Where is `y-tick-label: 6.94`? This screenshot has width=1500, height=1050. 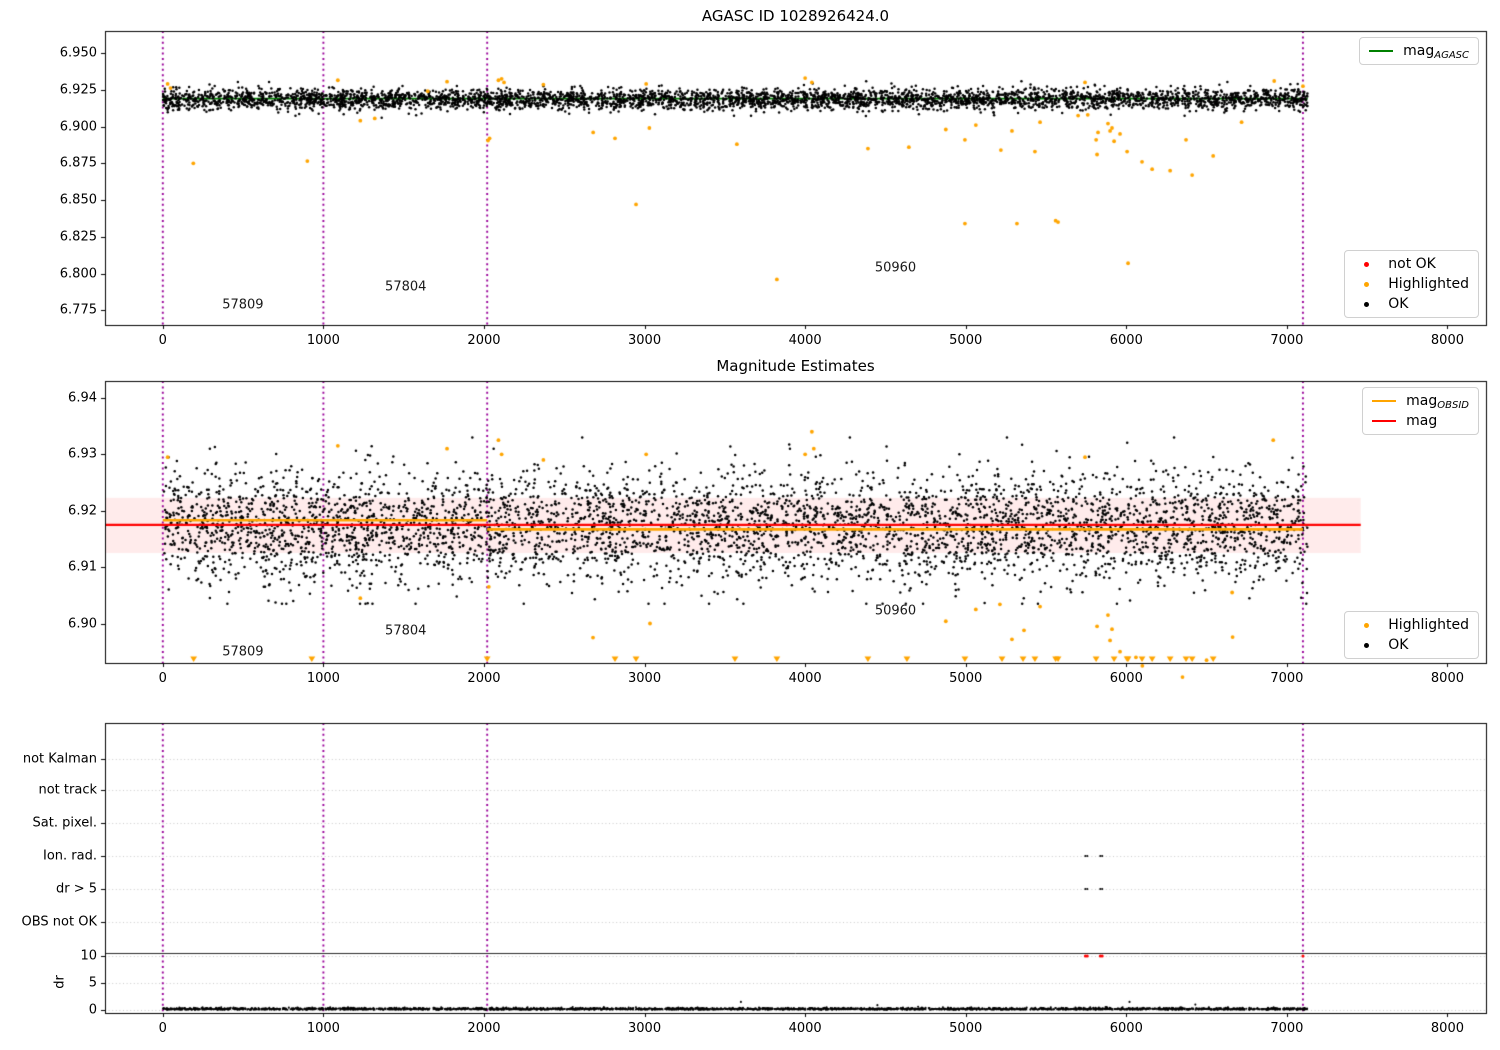 y-tick-label: 6.94 is located at coordinates (82, 398).